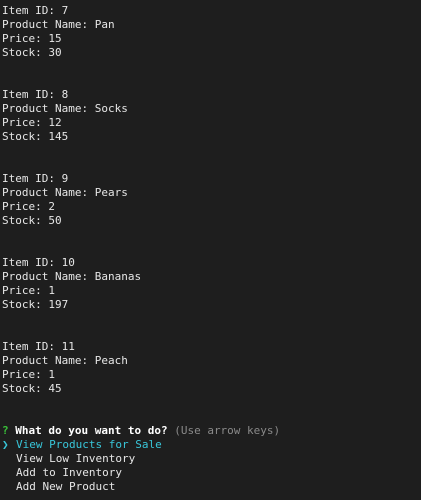 This screenshot has height=500, width=421. What do you see at coordinates (72, 276) in the screenshot?
I see `product-name-line: Product Name: Bananas` at bounding box center [72, 276].